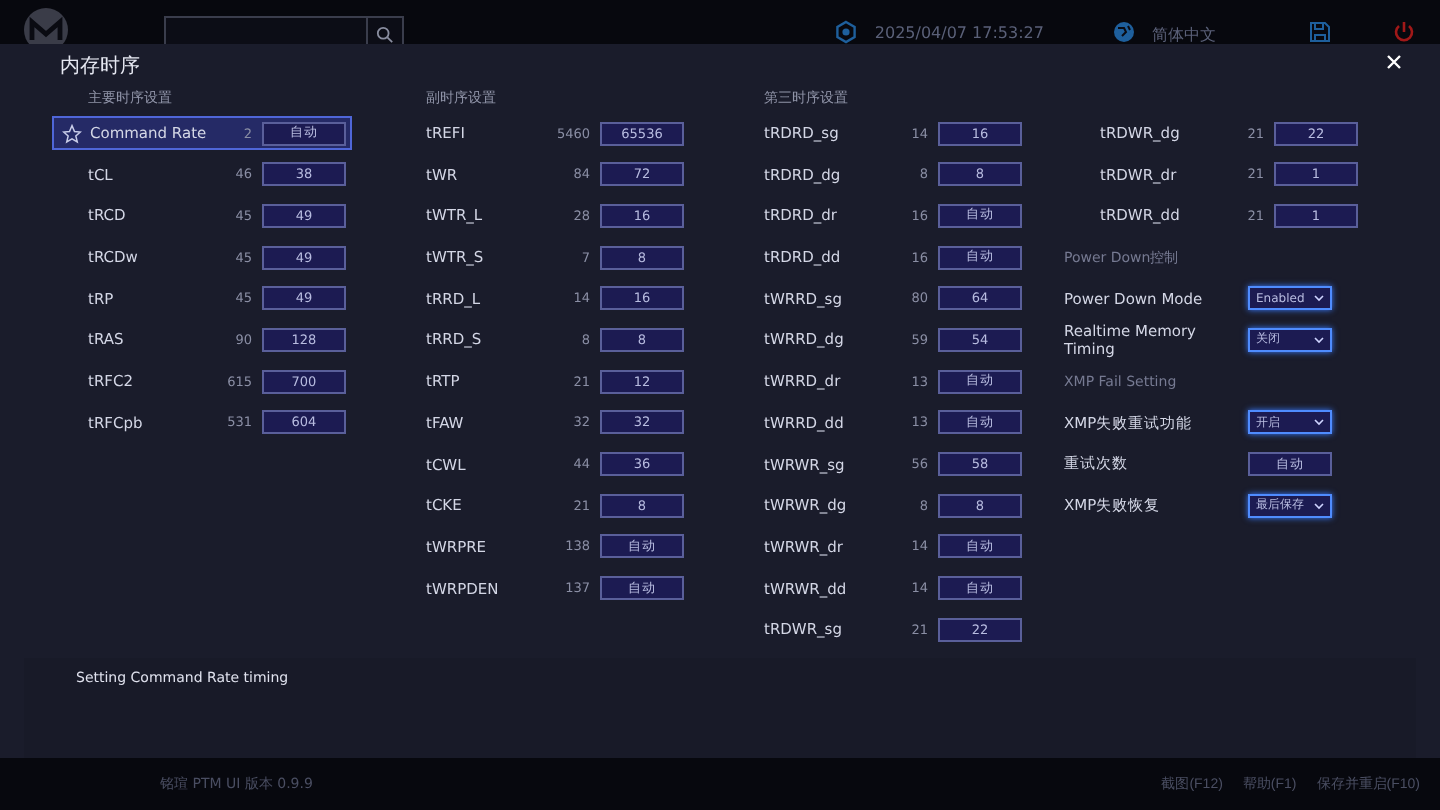 The width and height of the screenshot is (1440, 810). Describe the element at coordinates (385, 34) in the screenshot. I see `search-icon` at that location.